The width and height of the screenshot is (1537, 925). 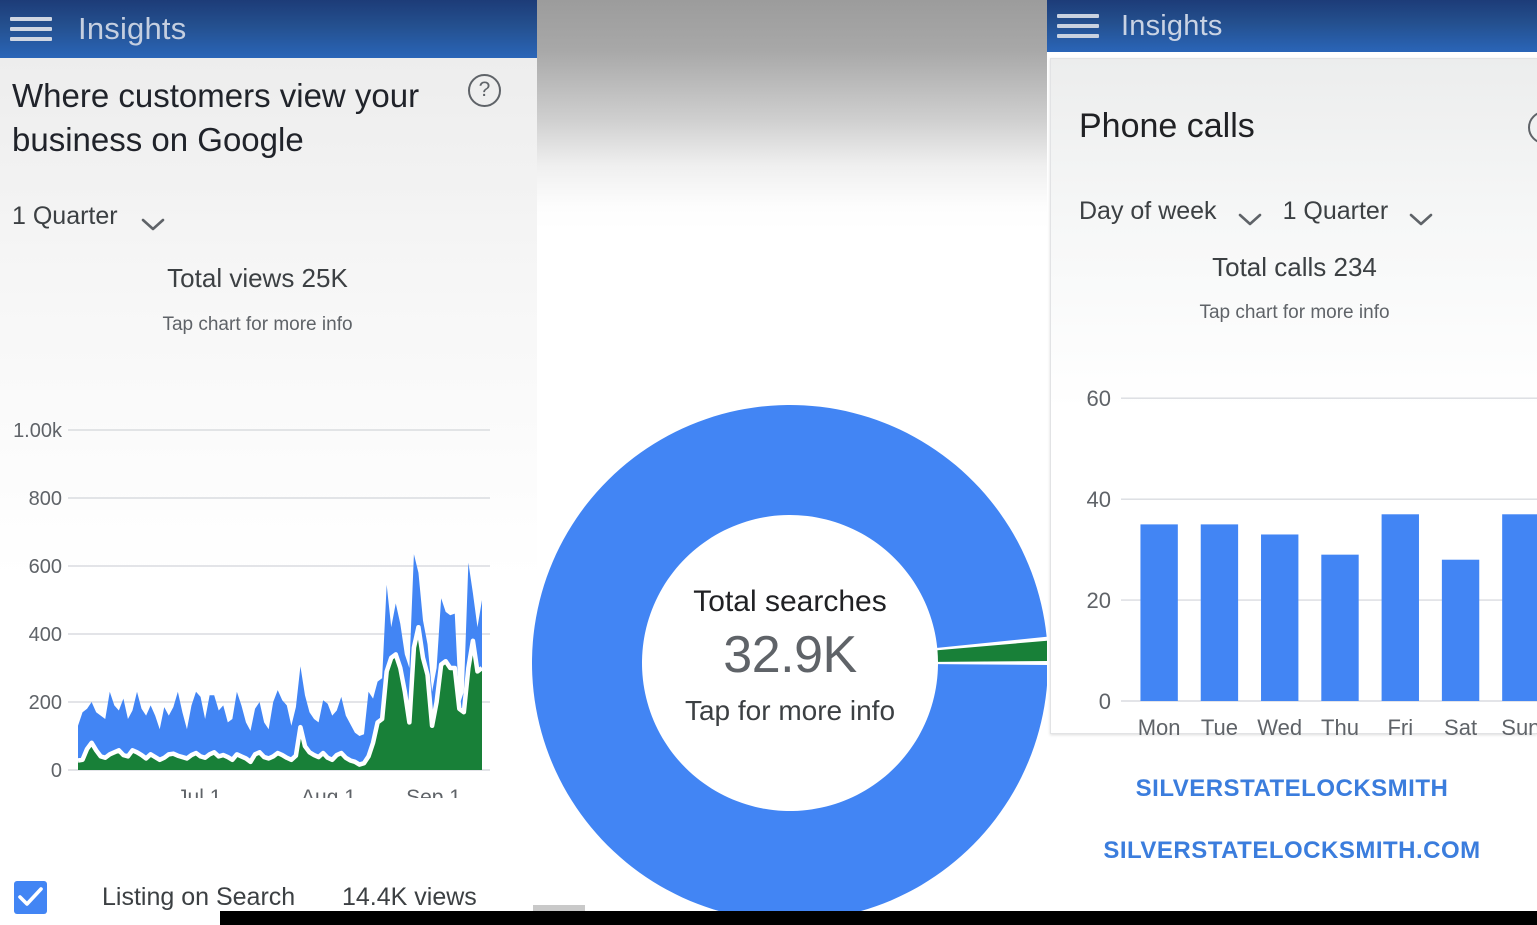 What do you see at coordinates (1294, 312) in the screenshot?
I see `right-chart-hint: Tap chart for more info` at bounding box center [1294, 312].